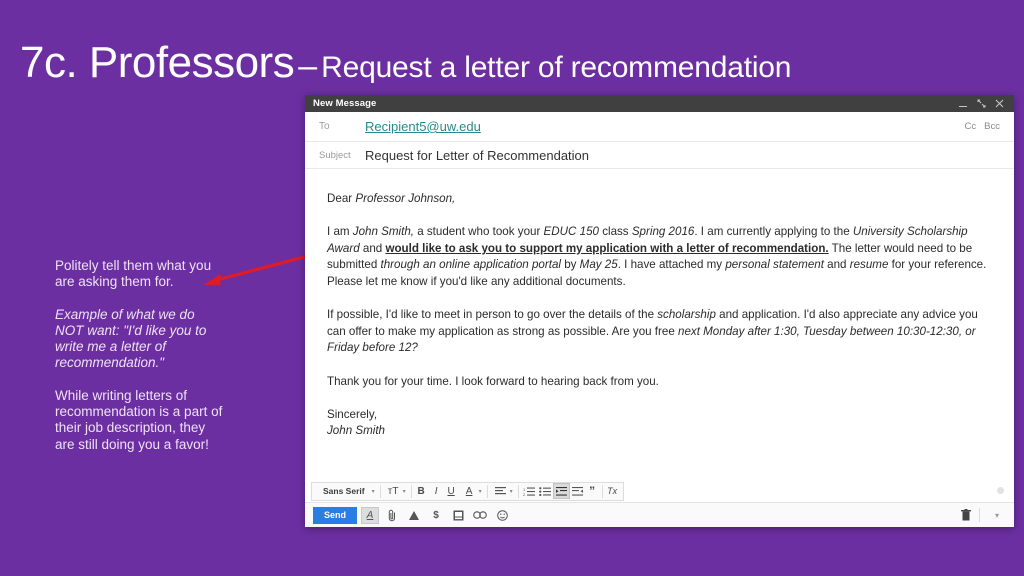  What do you see at coordinates (308, 66) in the screenshot?
I see `page-title-dash: –` at bounding box center [308, 66].